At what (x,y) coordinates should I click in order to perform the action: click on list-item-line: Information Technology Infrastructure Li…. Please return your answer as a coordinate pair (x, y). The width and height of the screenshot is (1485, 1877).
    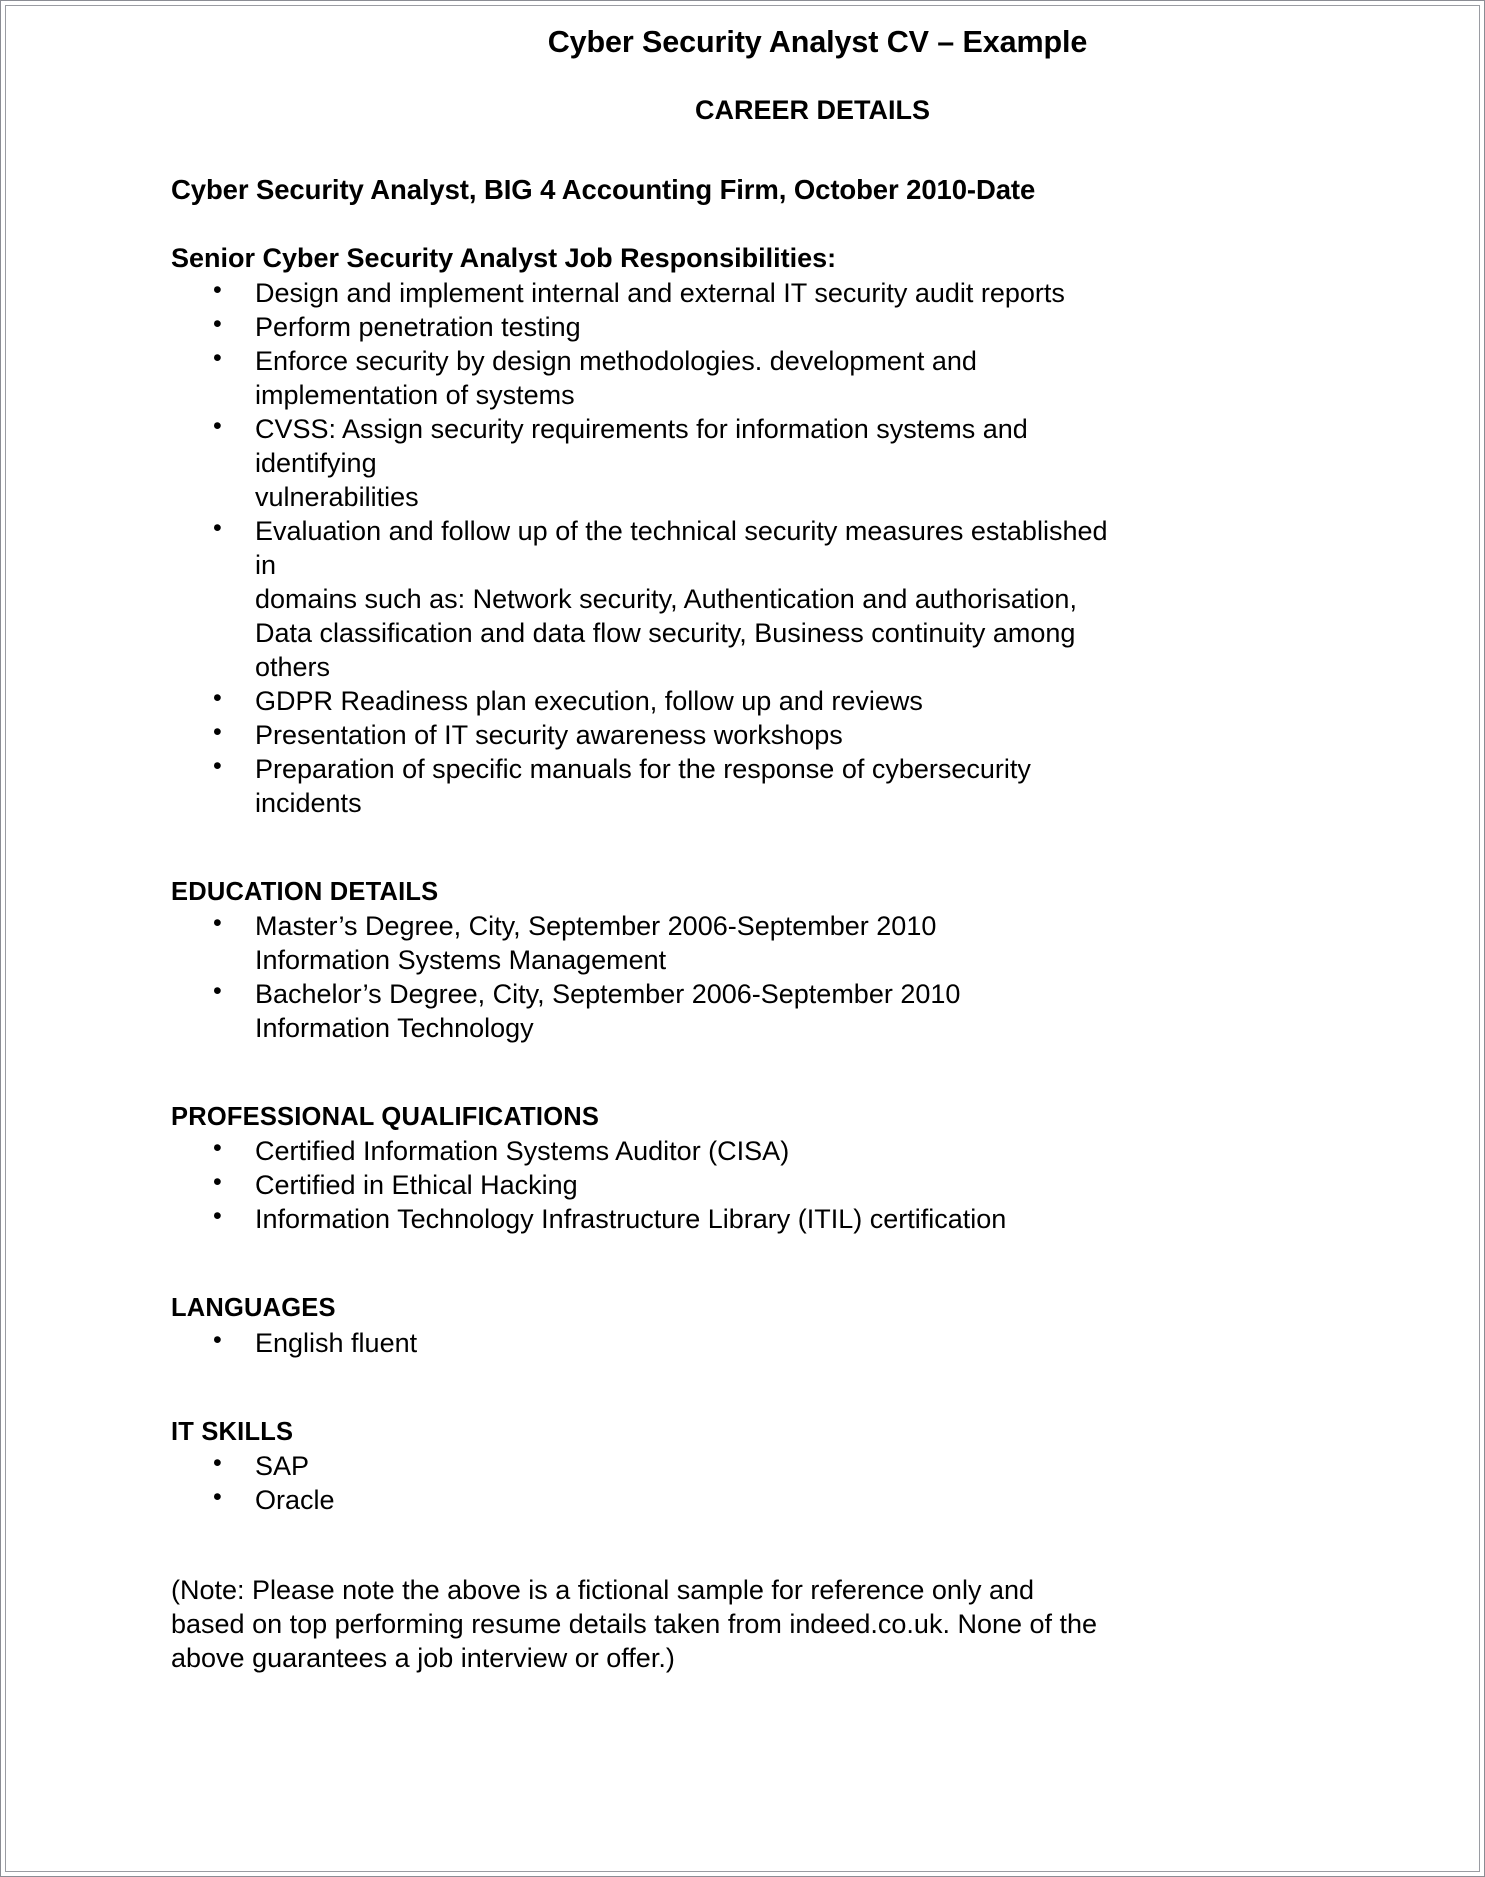
    Looking at the image, I should click on (631, 1219).